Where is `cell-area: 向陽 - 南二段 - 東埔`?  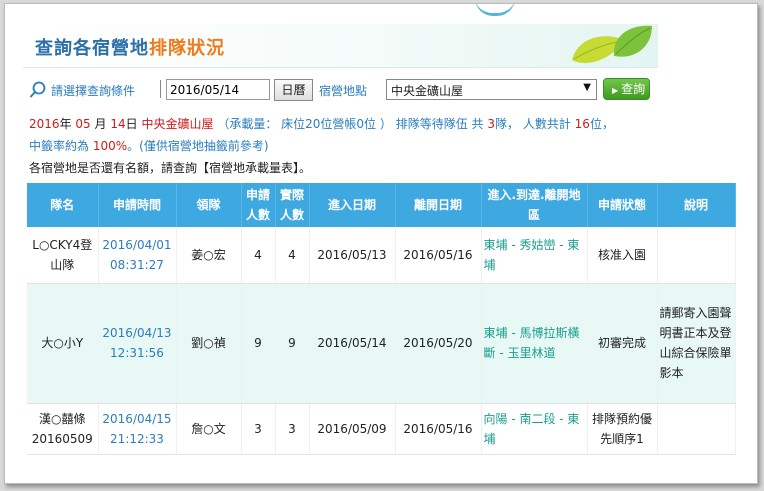
cell-area: 向陽 - 南二段 - 東埔 is located at coordinates (534, 429).